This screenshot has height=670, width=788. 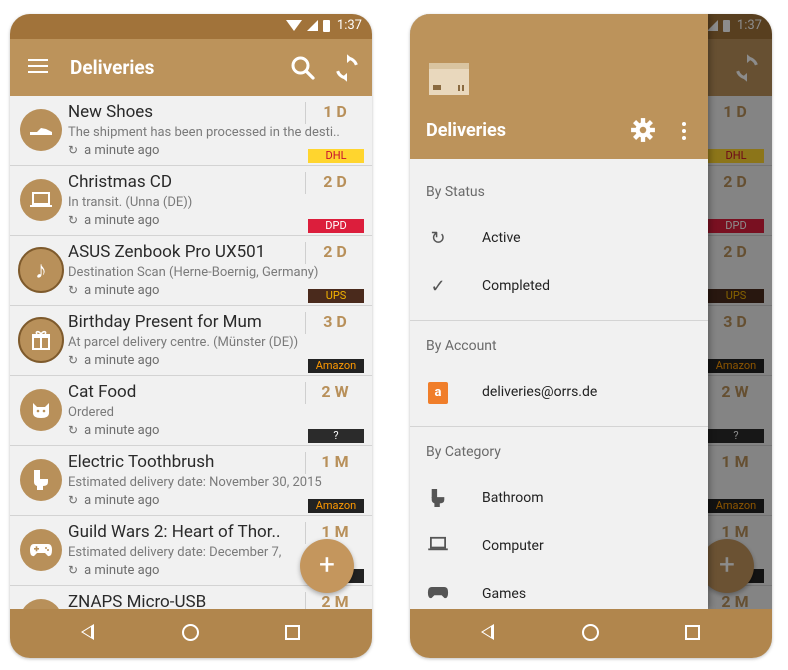 What do you see at coordinates (463, 452) in the screenshot?
I see `section-by-category: By Category` at bounding box center [463, 452].